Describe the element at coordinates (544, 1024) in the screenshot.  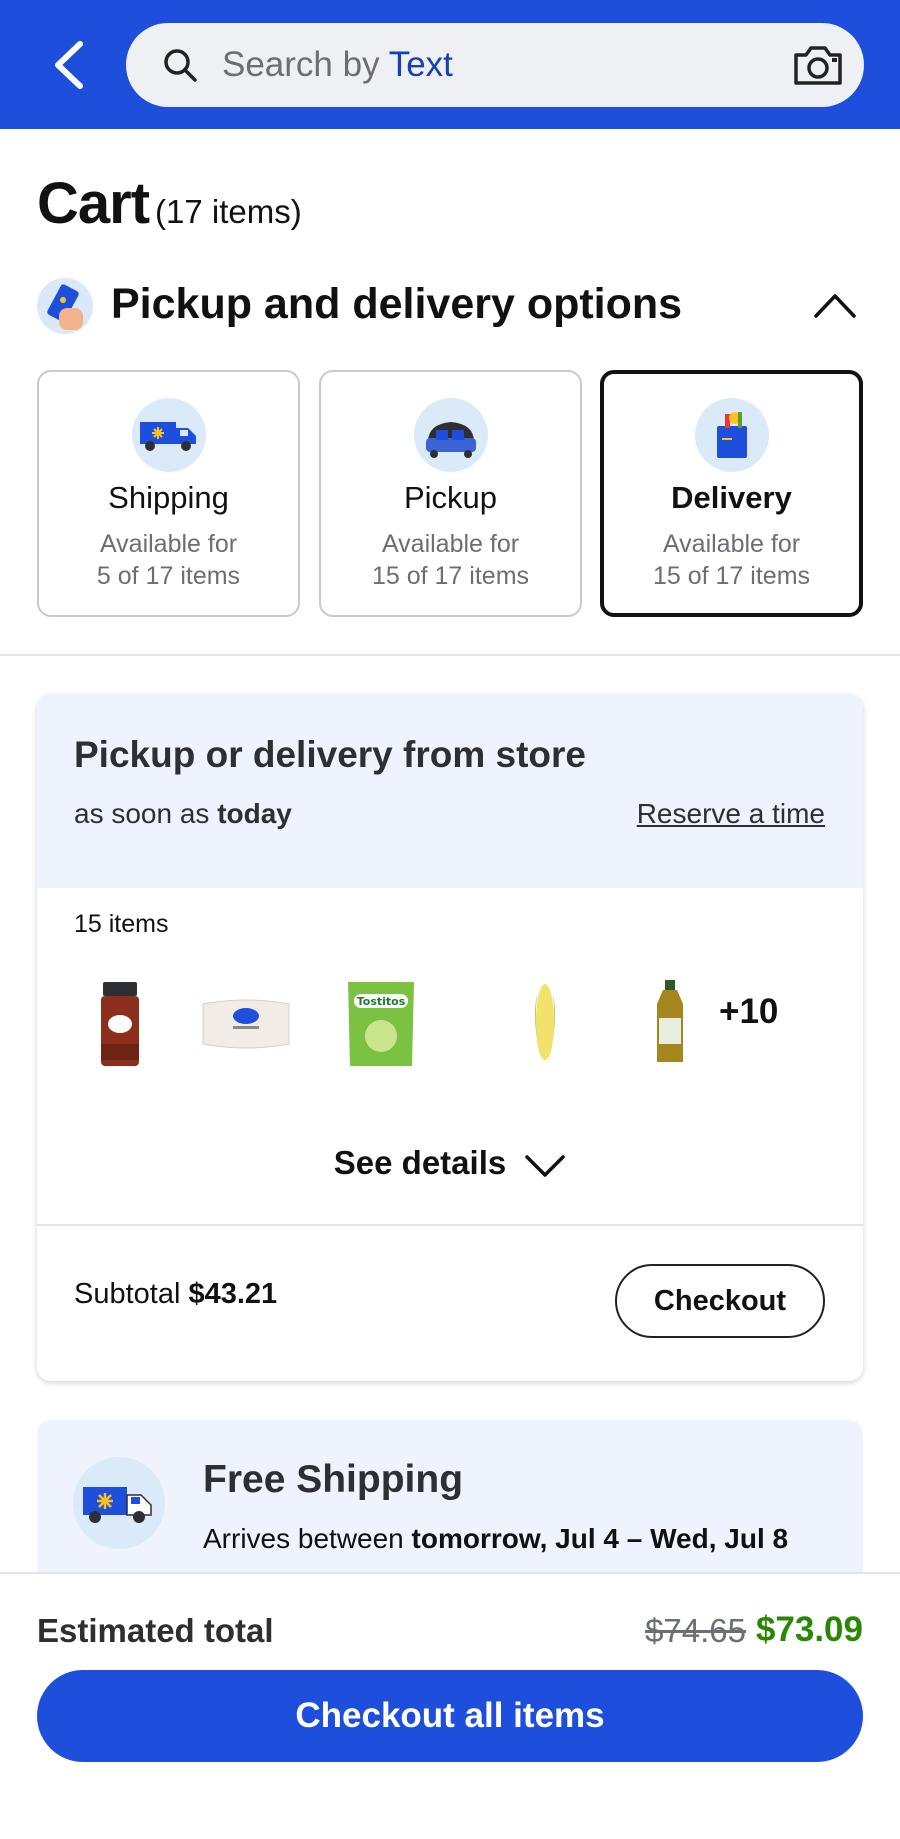
I see `product-thumb-corn` at that location.